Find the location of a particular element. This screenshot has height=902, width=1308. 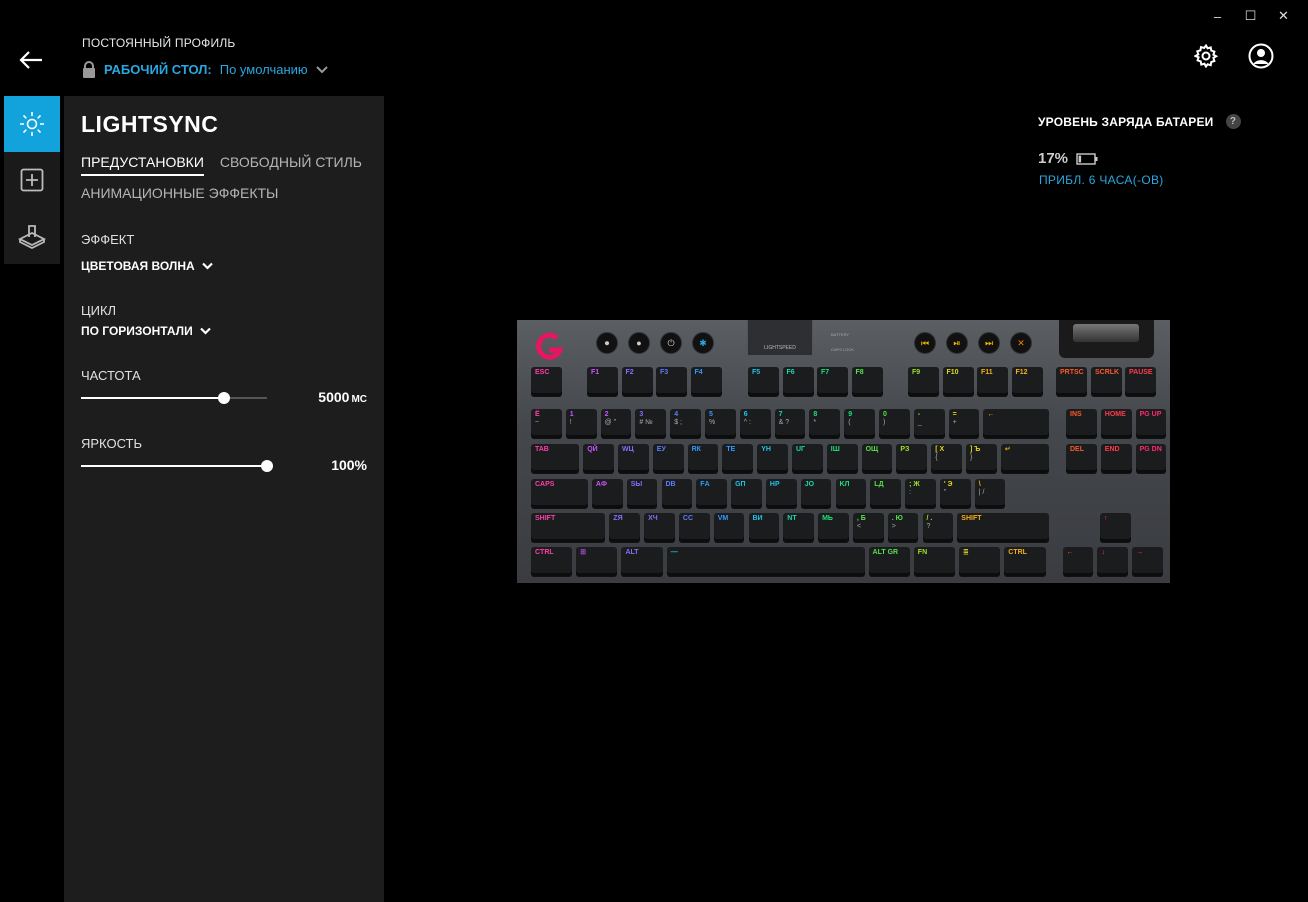

gear-icon is located at coordinates (1206, 56).